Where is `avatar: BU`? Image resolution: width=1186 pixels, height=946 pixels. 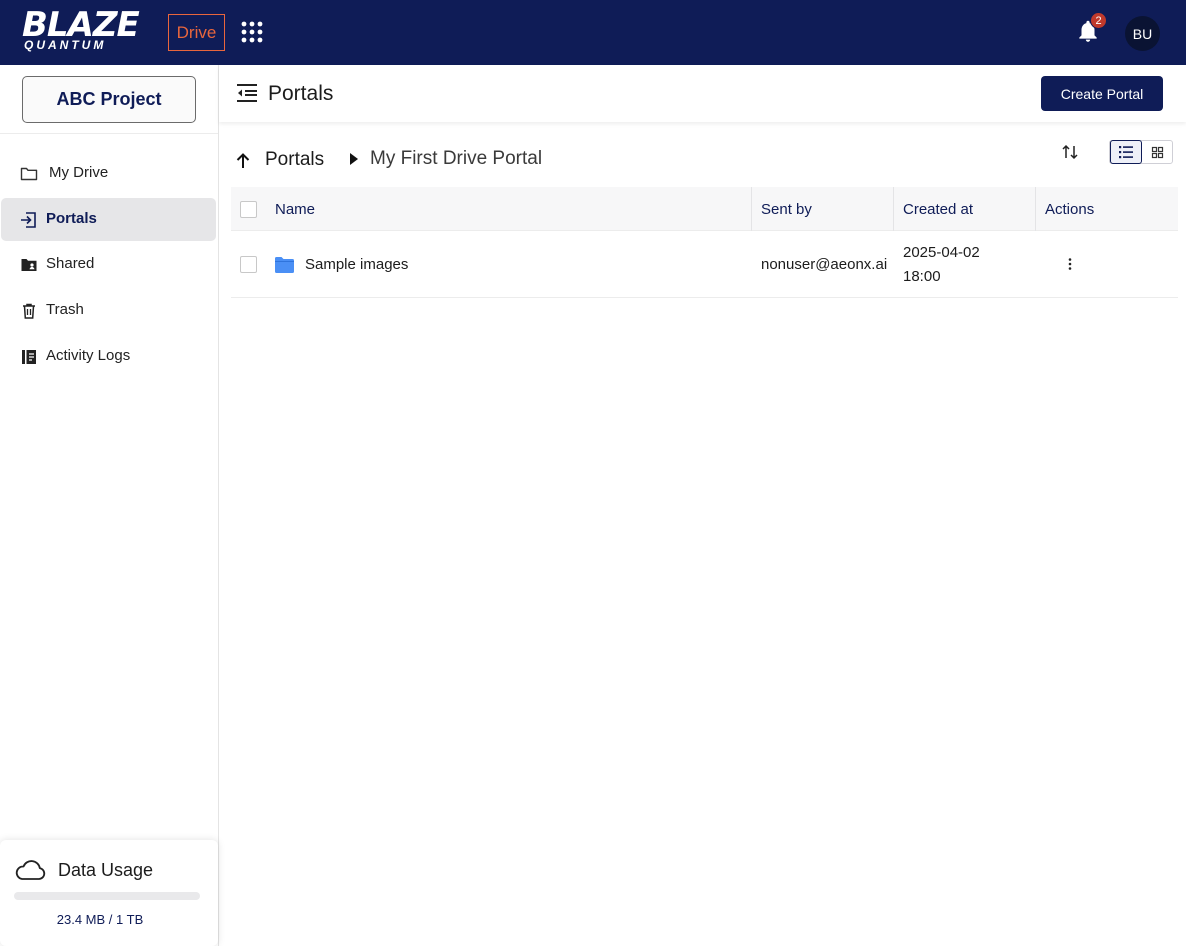
avatar: BU is located at coordinates (1142, 33).